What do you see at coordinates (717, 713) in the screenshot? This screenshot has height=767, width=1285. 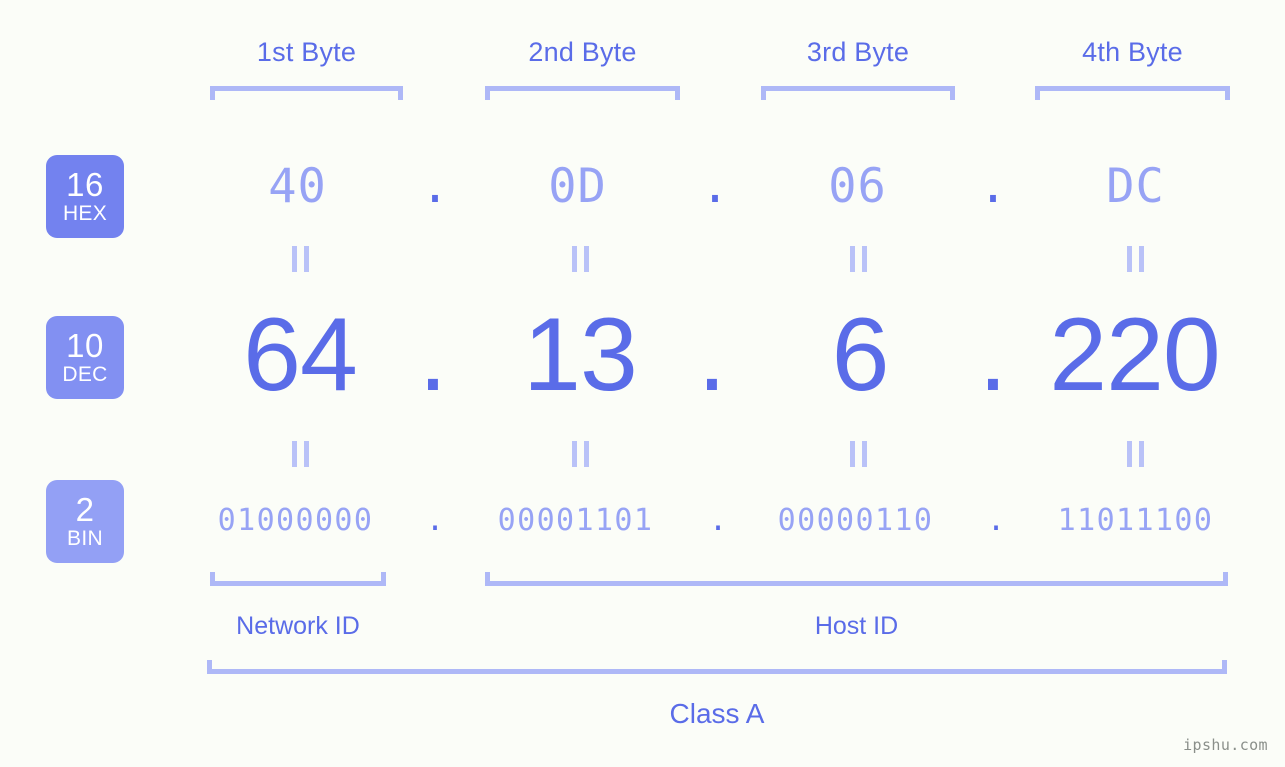 I see `class-label: Class A` at bounding box center [717, 713].